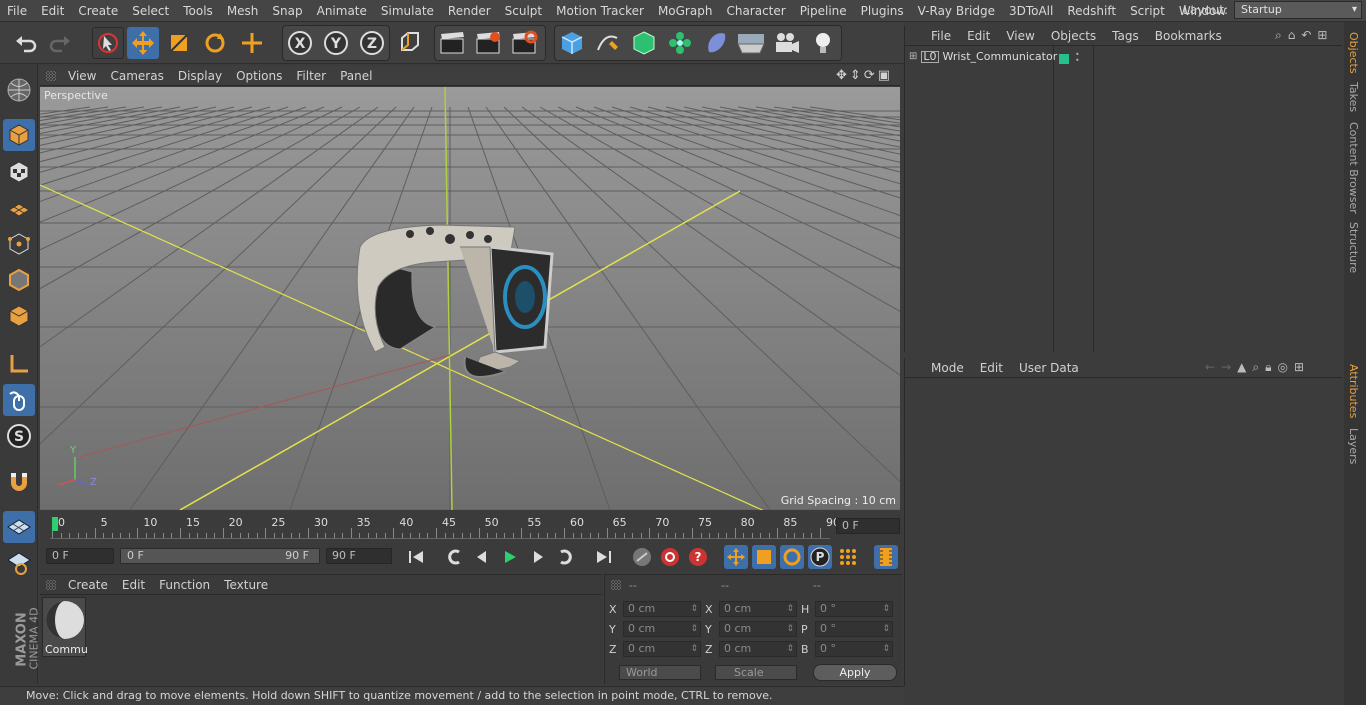 The width and height of the screenshot is (1366, 705). Describe the element at coordinates (19, 244) in the screenshot. I see `points-mode-icon` at that location.